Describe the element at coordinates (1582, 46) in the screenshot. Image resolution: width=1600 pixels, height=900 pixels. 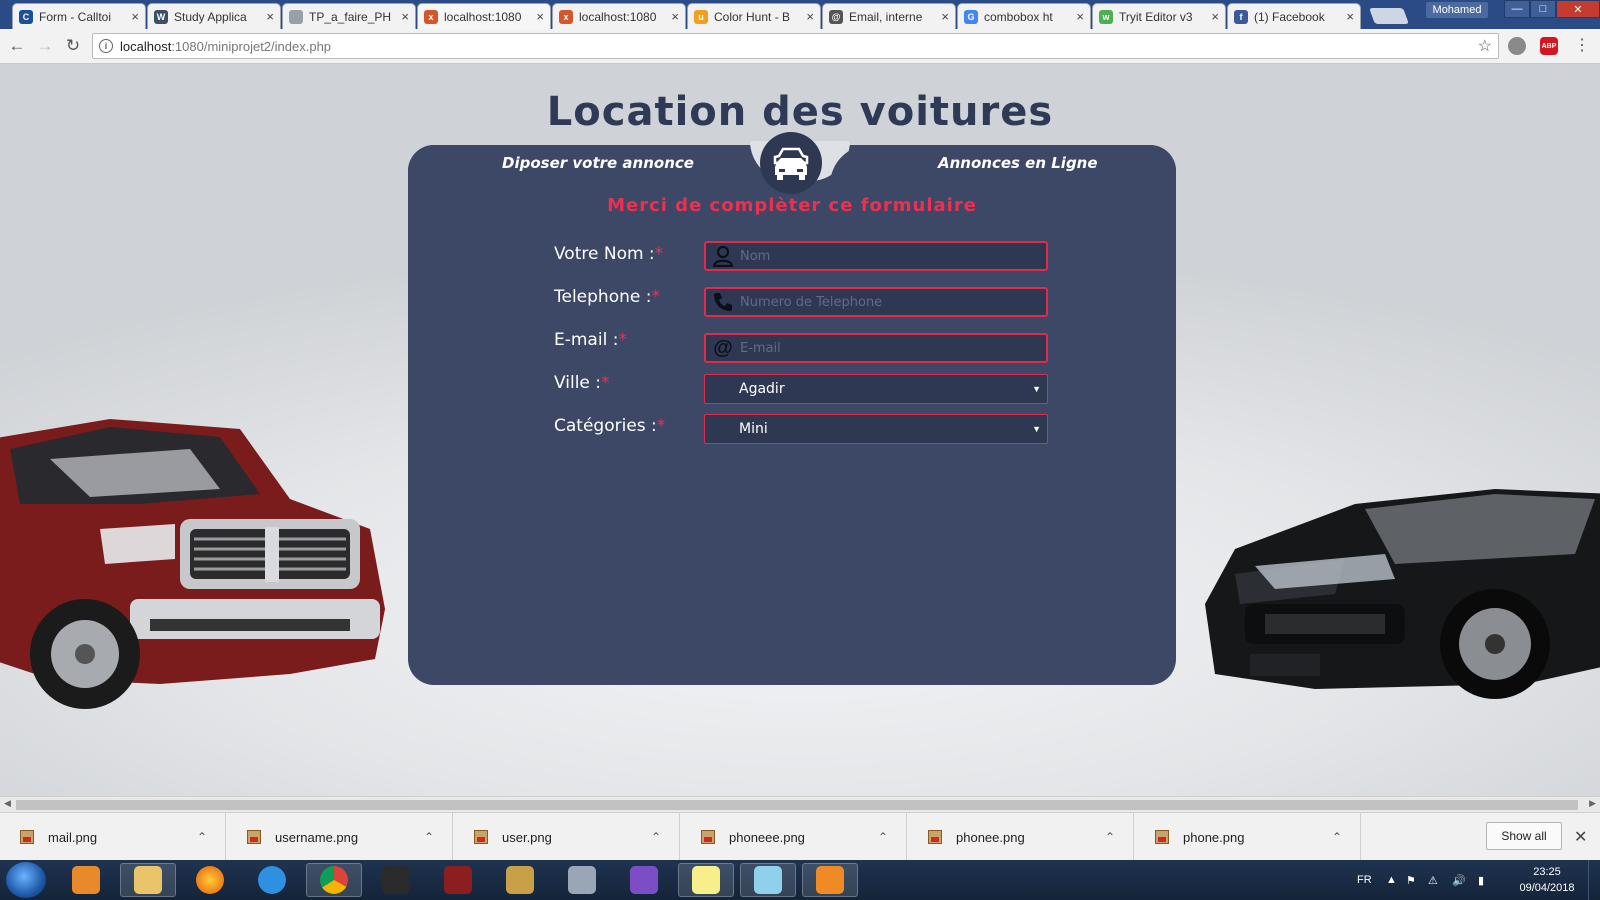
I see `browser-menu-icon: ⋮` at that location.